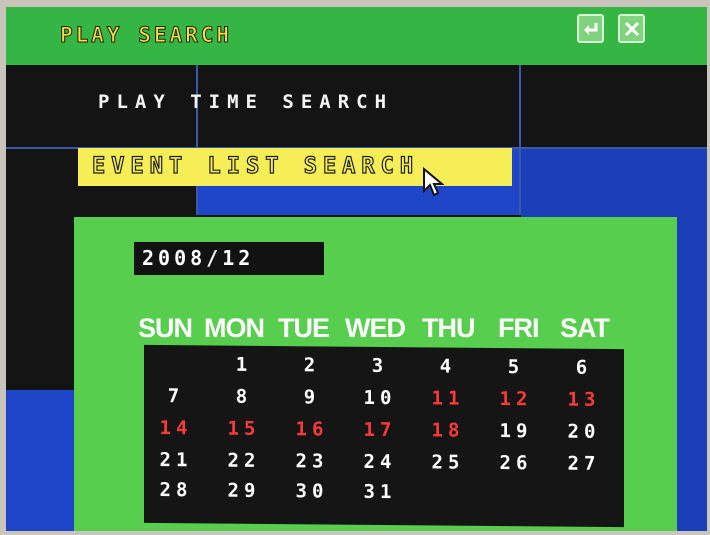 This screenshot has width=710, height=535. What do you see at coordinates (585, 328) in the screenshot?
I see `weekday-sat: SAT` at bounding box center [585, 328].